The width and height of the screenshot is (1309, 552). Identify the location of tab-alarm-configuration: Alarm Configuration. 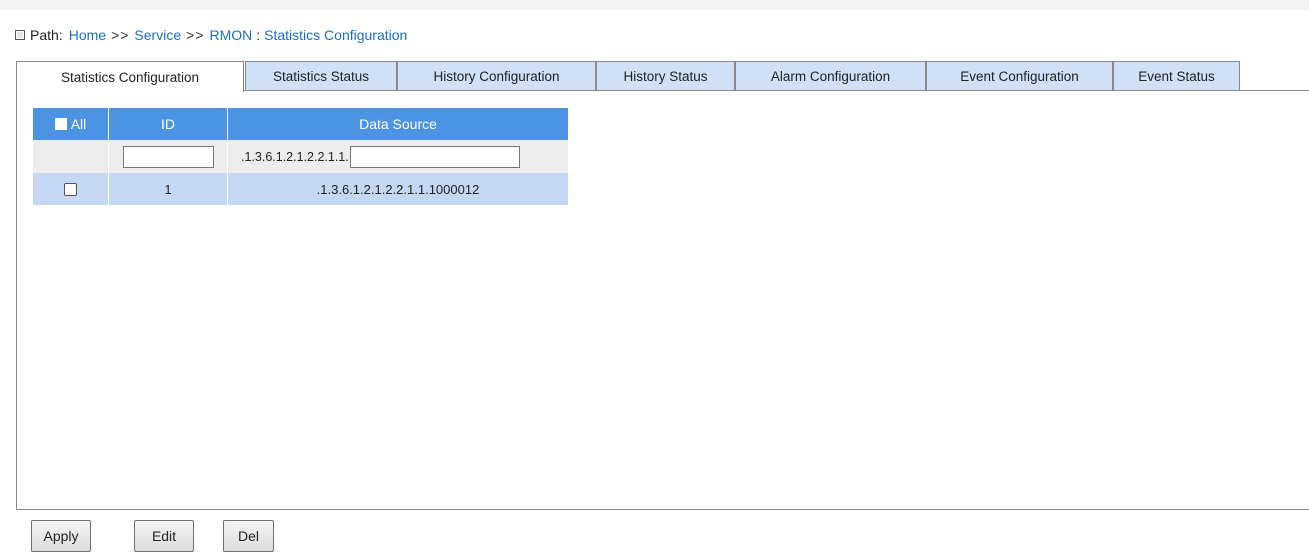
(830, 75).